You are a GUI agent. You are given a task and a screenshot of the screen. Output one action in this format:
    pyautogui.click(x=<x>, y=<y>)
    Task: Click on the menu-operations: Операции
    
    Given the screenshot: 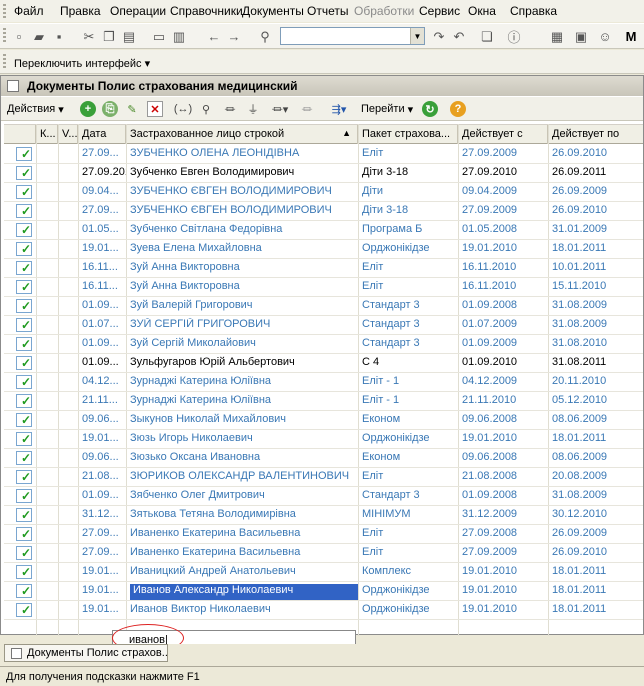 What is the action you would take?
    pyautogui.click(x=138, y=11)
    